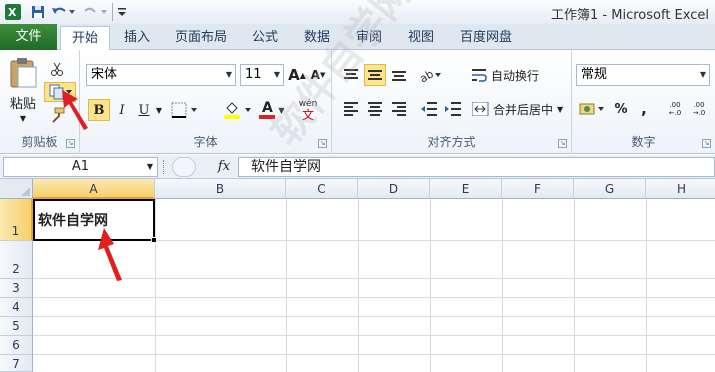 The image size is (715, 372). Describe the element at coordinates (154, 240) in the screenshot. I see `fill-handle` at that location.